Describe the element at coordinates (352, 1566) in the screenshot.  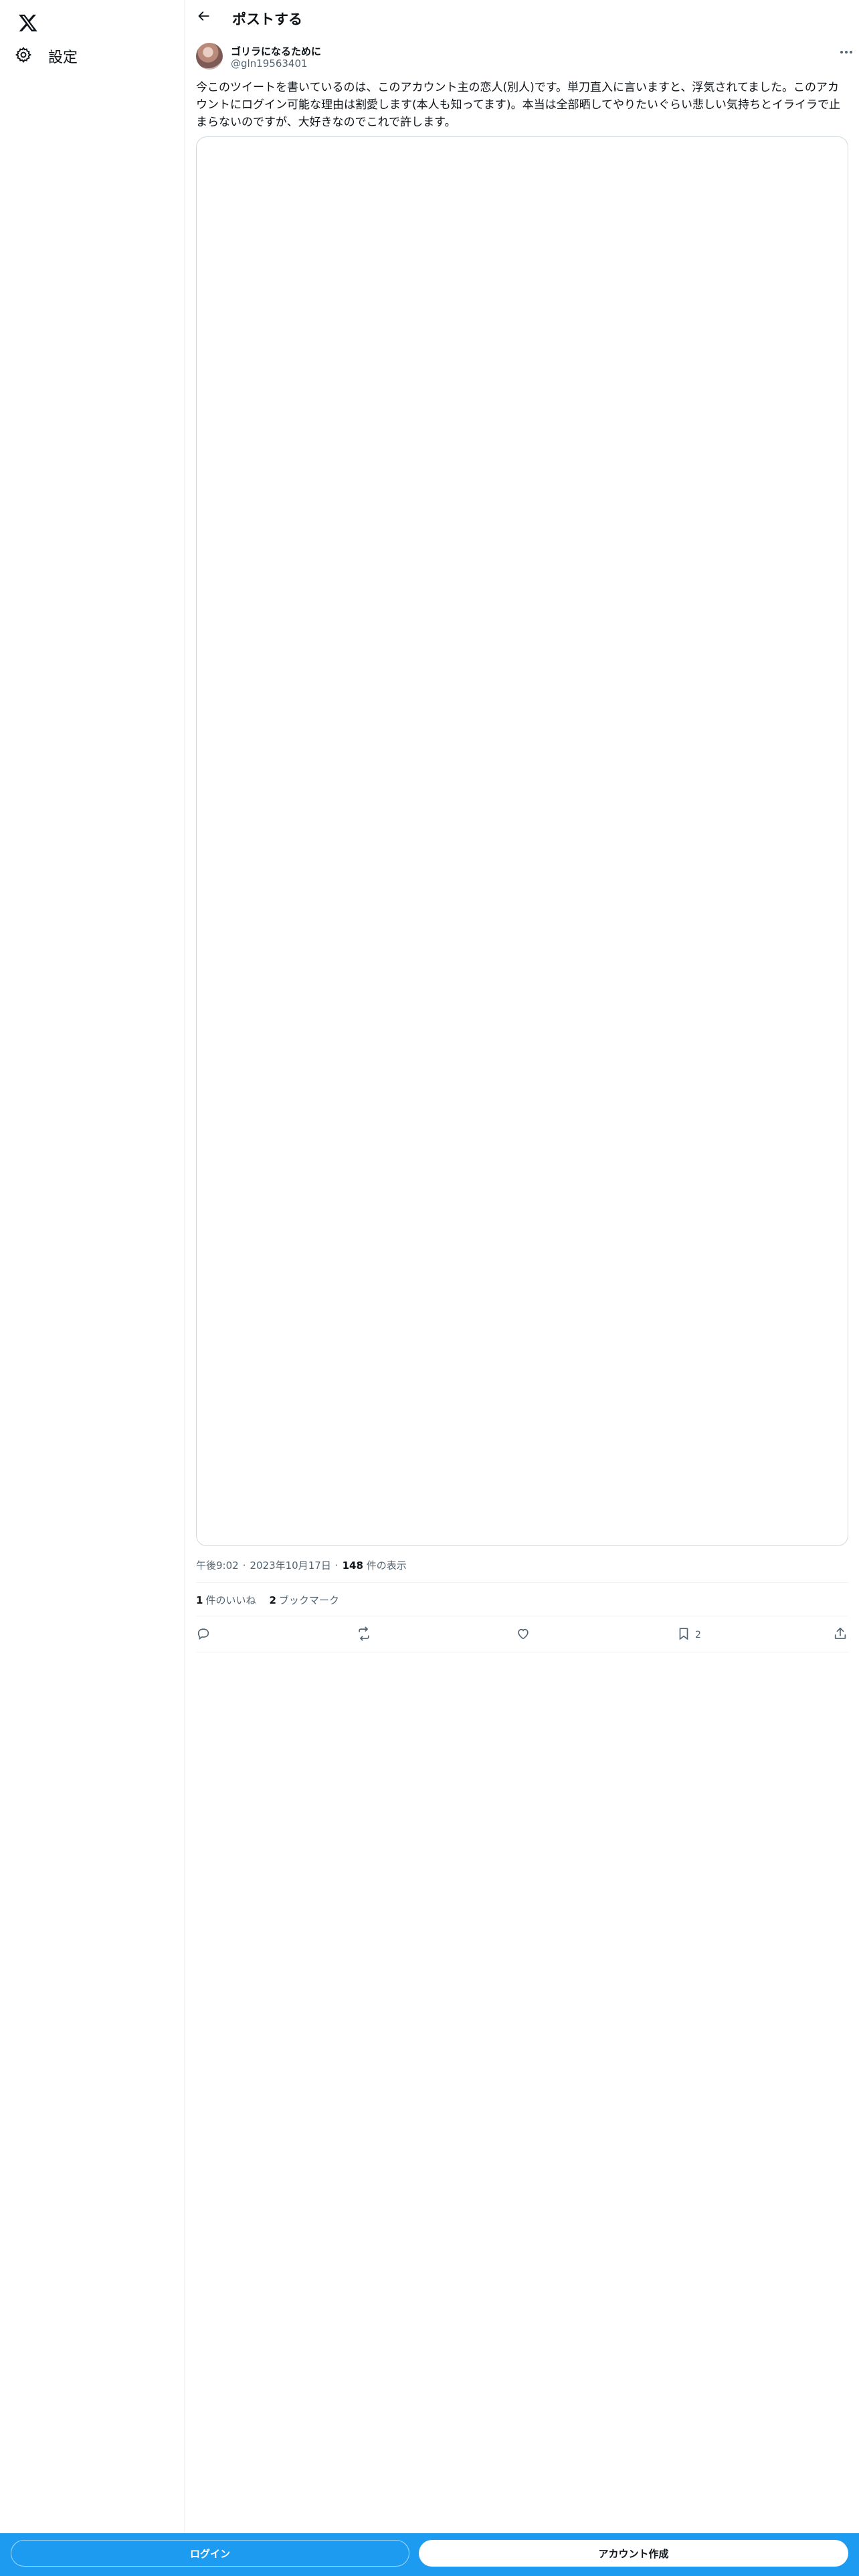
I see `views-count: 148` at that location.